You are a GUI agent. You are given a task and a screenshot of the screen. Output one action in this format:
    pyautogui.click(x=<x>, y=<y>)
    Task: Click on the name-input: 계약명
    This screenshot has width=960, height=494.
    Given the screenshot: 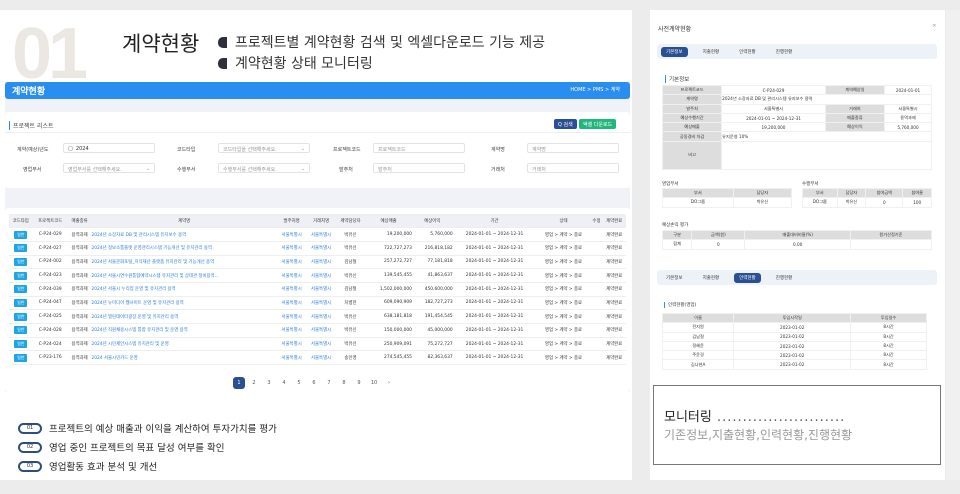 What is the action you would take?
    pyautogui.click(x=573, y=148)
    